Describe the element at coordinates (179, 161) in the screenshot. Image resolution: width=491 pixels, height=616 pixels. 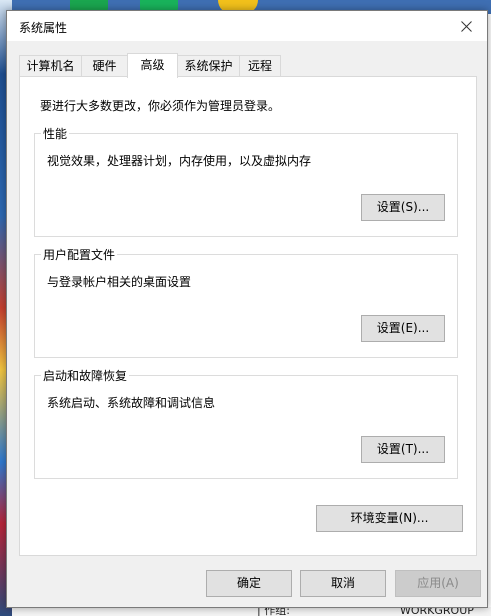
I see `performance-description: 视觉效果，处理器计划，内存使用，以及虚拟内存` at that location.